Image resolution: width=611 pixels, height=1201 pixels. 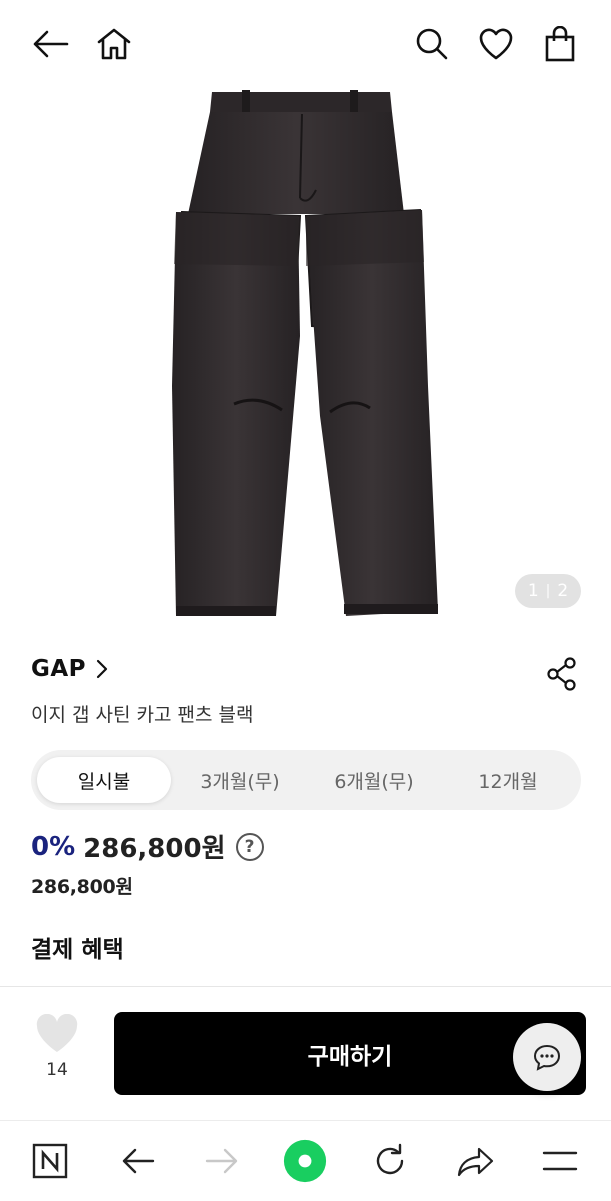 I want to click on shopping-bag-icon, so click(x=560, y=44).